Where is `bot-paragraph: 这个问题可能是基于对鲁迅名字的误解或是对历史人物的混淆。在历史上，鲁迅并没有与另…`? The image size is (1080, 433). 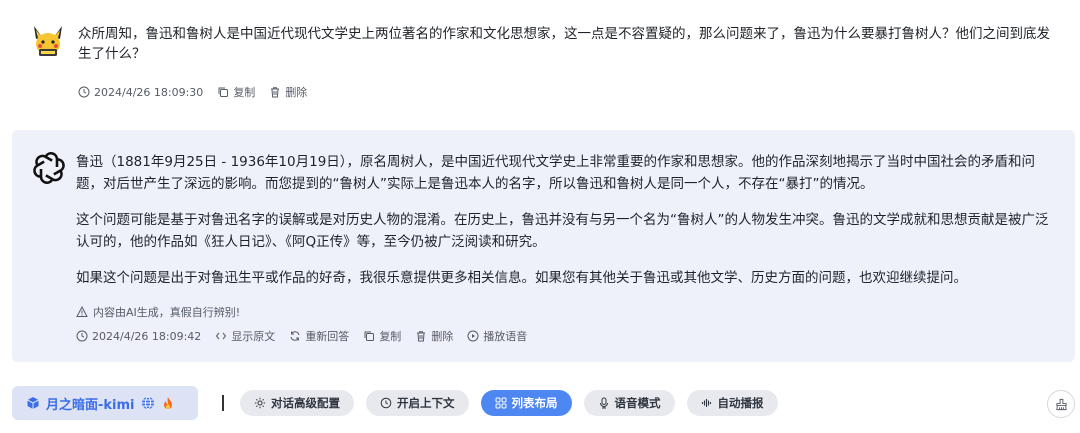 bot-paragraph: 这个问题可能是基于对鲁迅名字的误解或是对历史人物的混淆。在历史上，鲁迅并没有与另… is located at coordinates (562, 231).